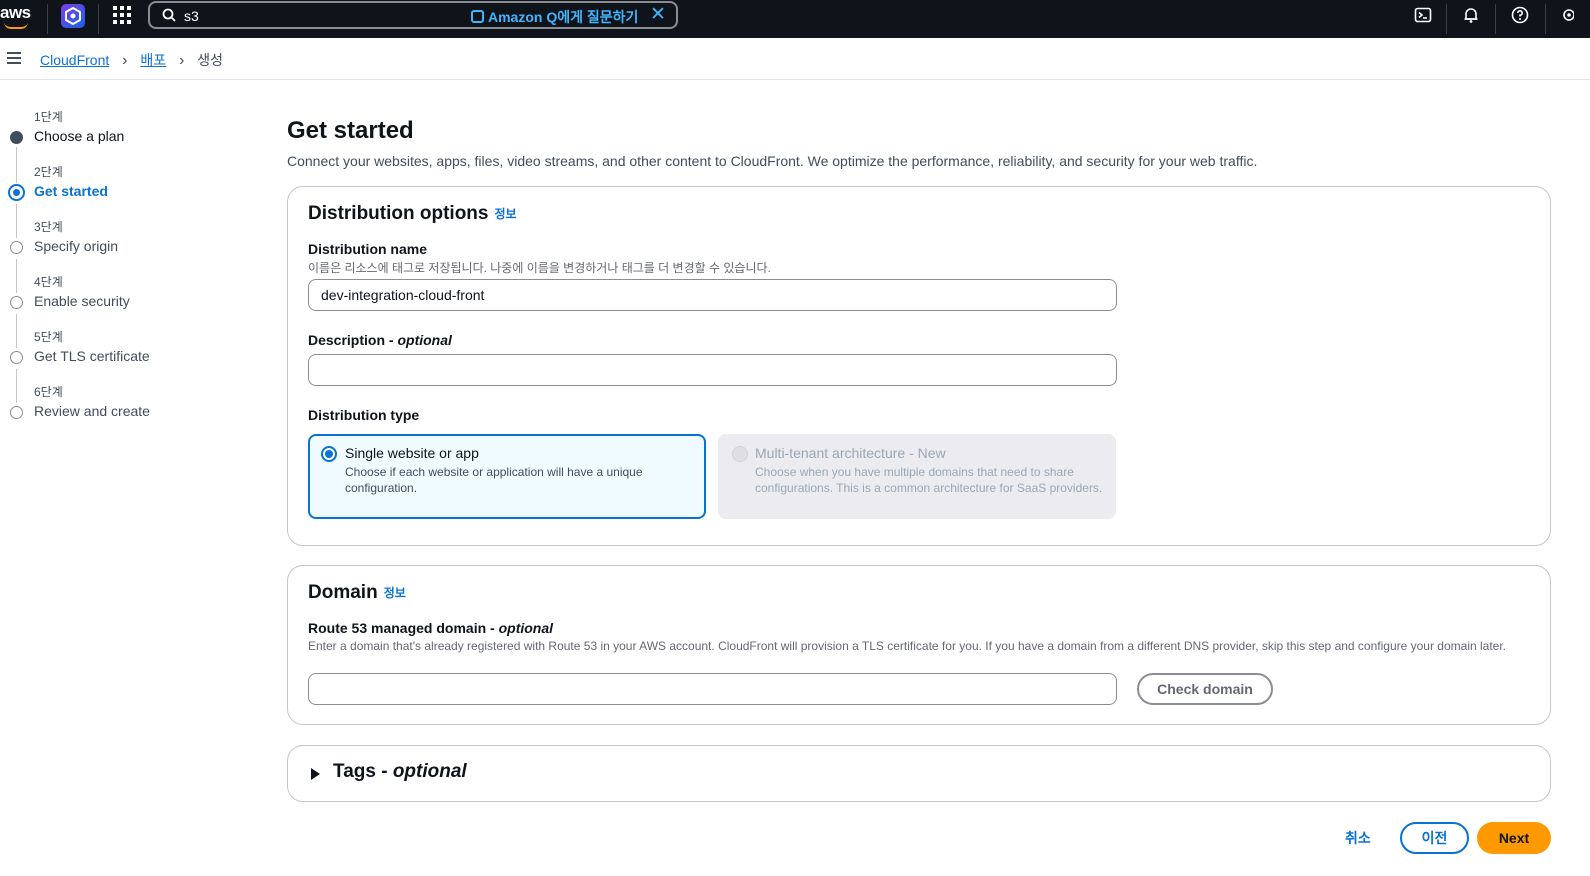 The height and width of the screenshot is (876, 1590). What do you see at coordinates (712, 689) in the screenshot?
I see `route53-domain-input` at bounding box center [712, 689].